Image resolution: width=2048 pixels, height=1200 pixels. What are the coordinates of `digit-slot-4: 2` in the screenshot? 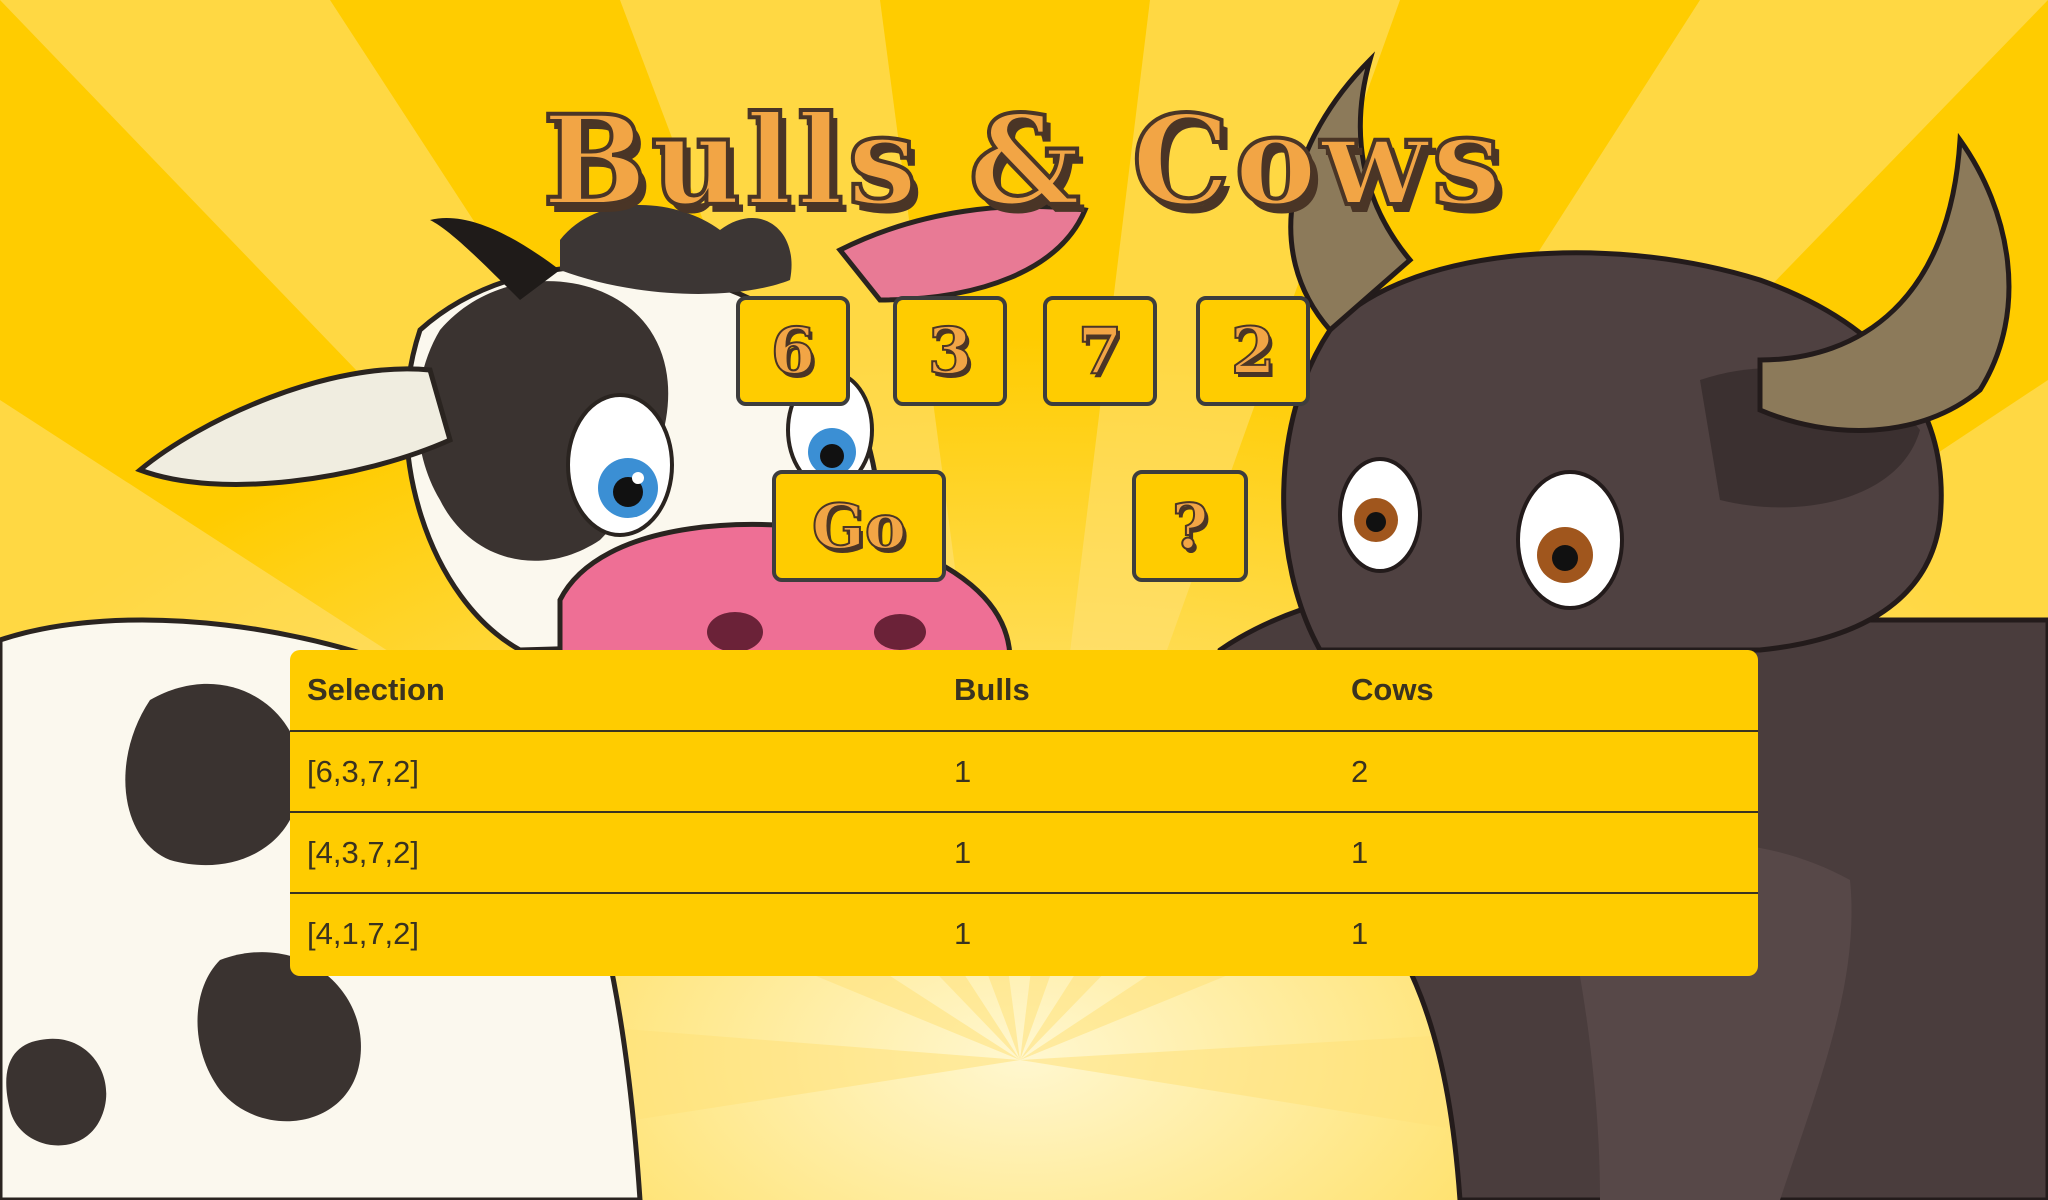 It's located at (1253, 351).